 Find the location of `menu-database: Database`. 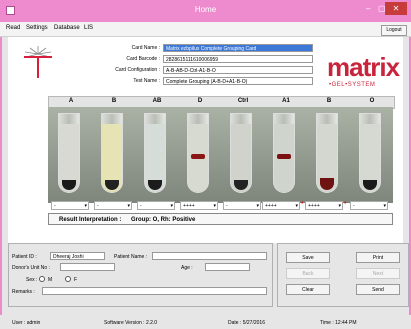

menu-database: Database is located at coordinates (67, 28).